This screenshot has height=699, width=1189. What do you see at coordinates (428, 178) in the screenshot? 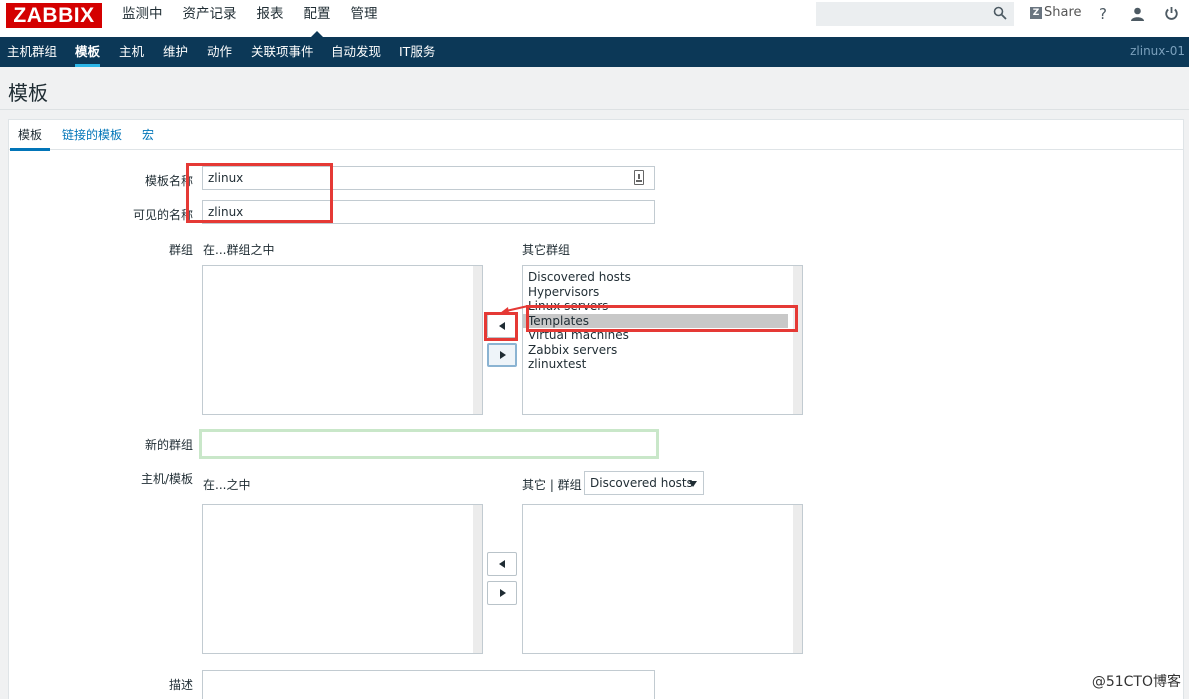
I see `template-name-input: zlinux` at bounding box center [428, 178].